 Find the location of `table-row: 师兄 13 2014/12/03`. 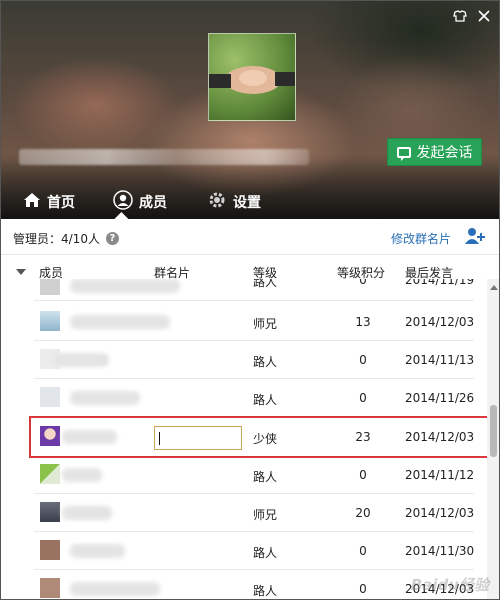

table-row: 师兄 13 2014/12/03 is located at coordinates (254, 322).